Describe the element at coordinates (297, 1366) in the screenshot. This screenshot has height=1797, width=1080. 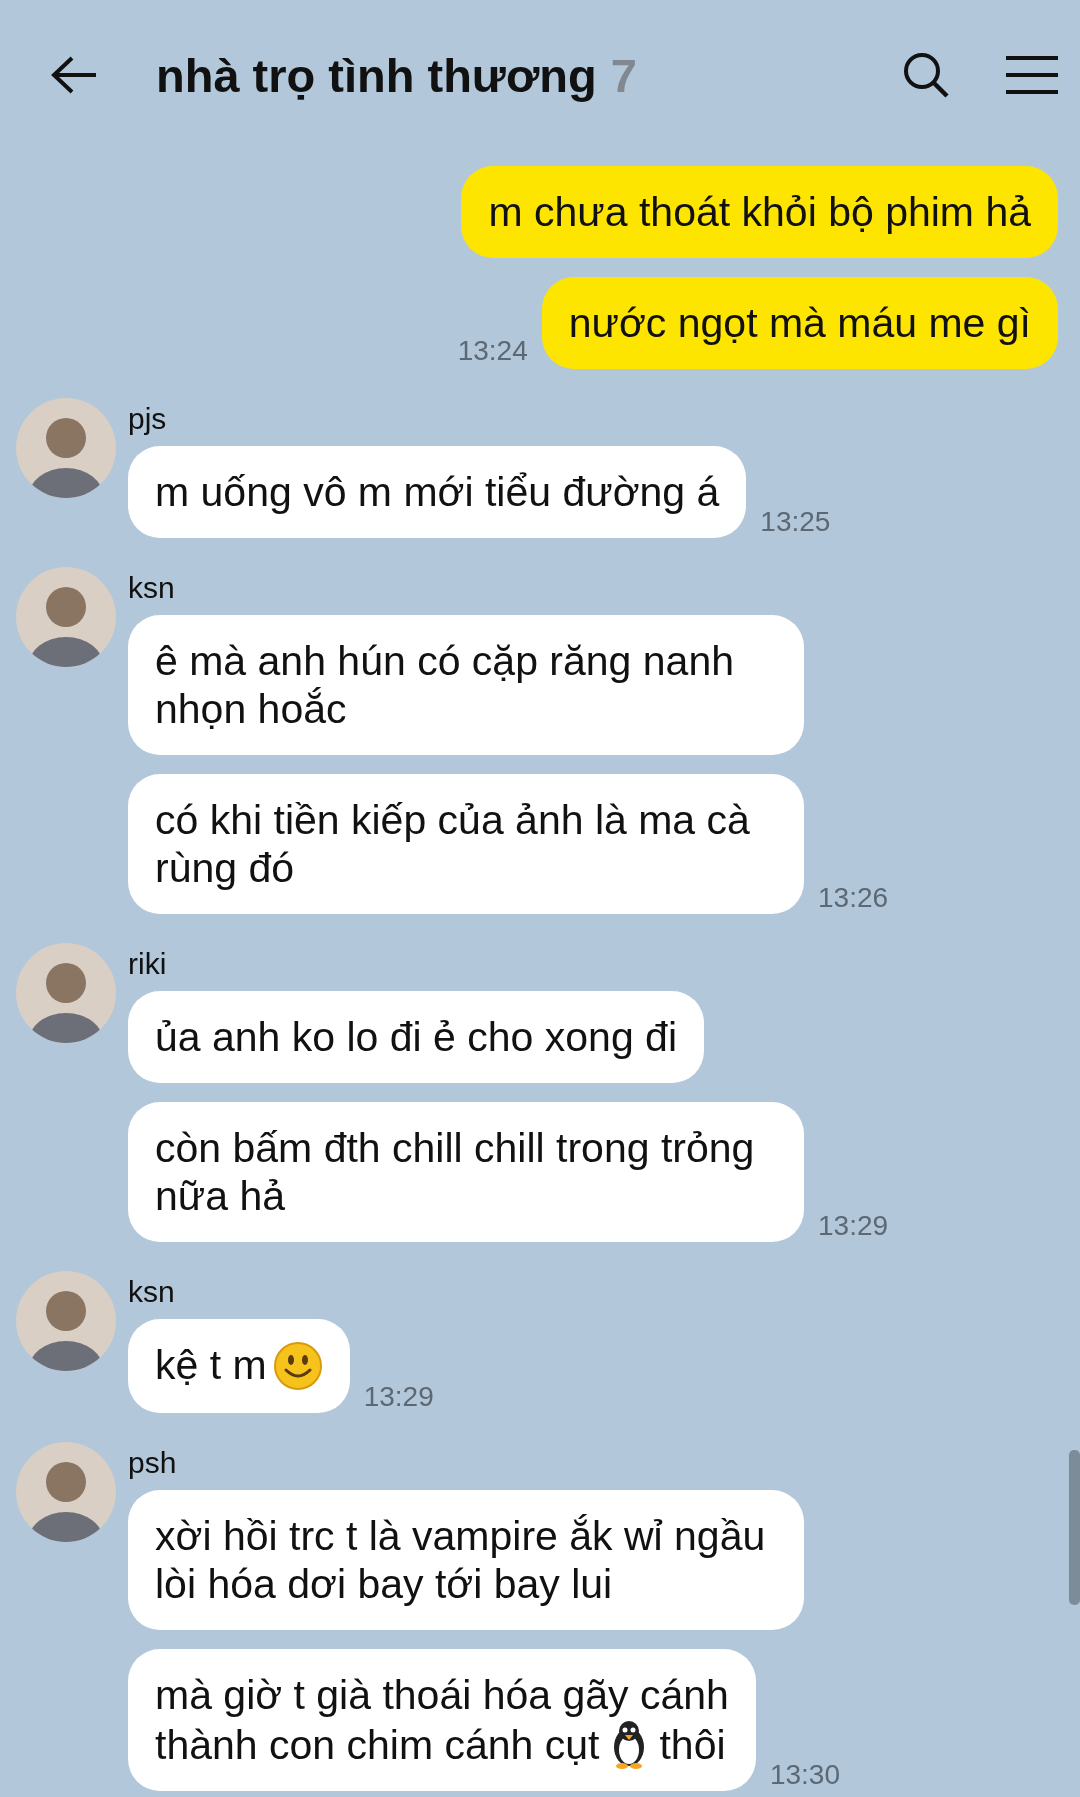
I see `smiley-icon` at that location.